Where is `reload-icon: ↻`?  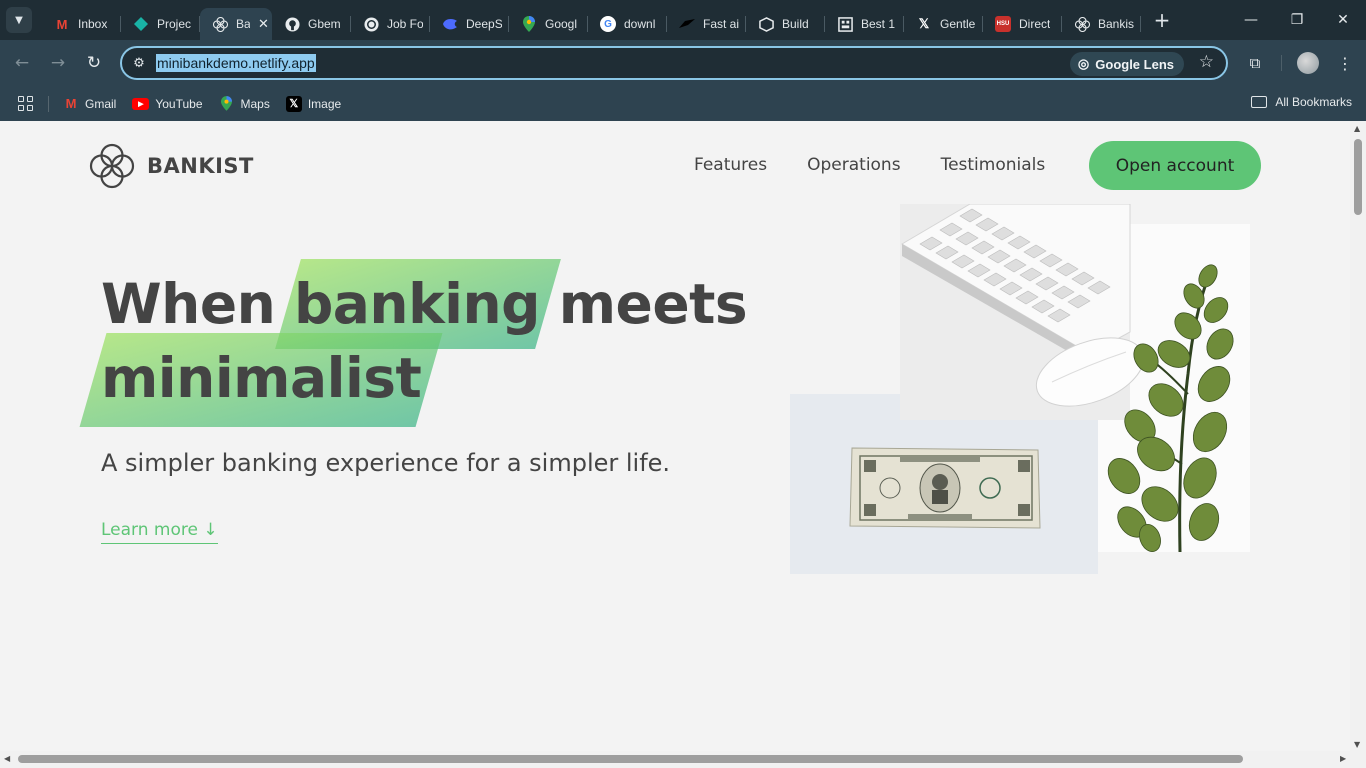
reload-icon: ↻ is located at coordinates (94, 63).